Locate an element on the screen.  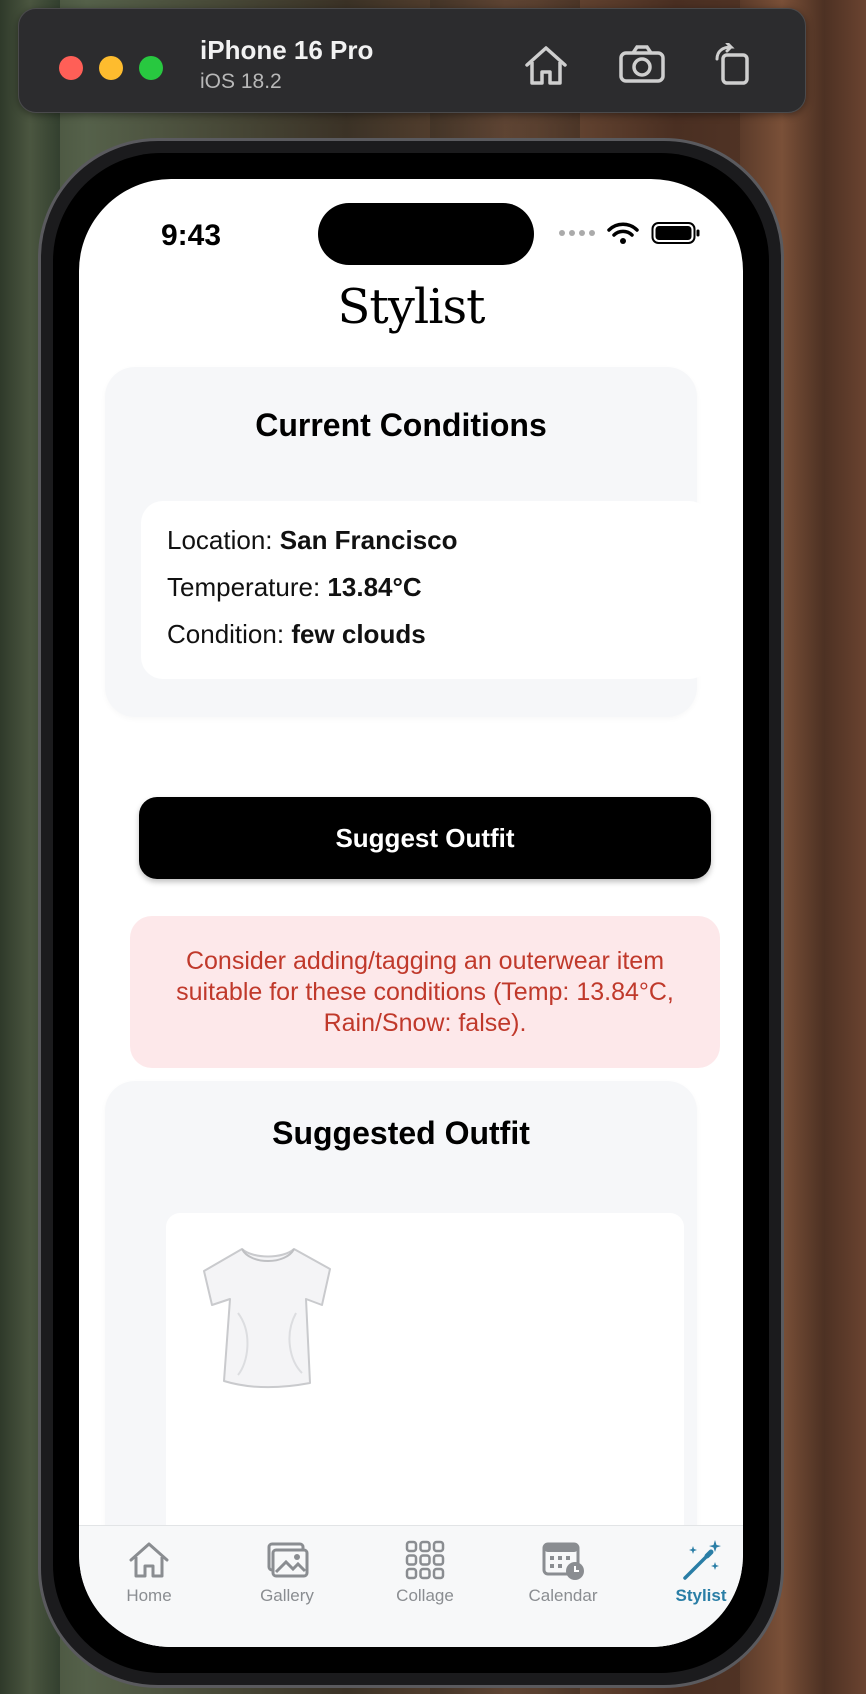
tab-gallery: Gallery is located at coordinates (287, 1572).